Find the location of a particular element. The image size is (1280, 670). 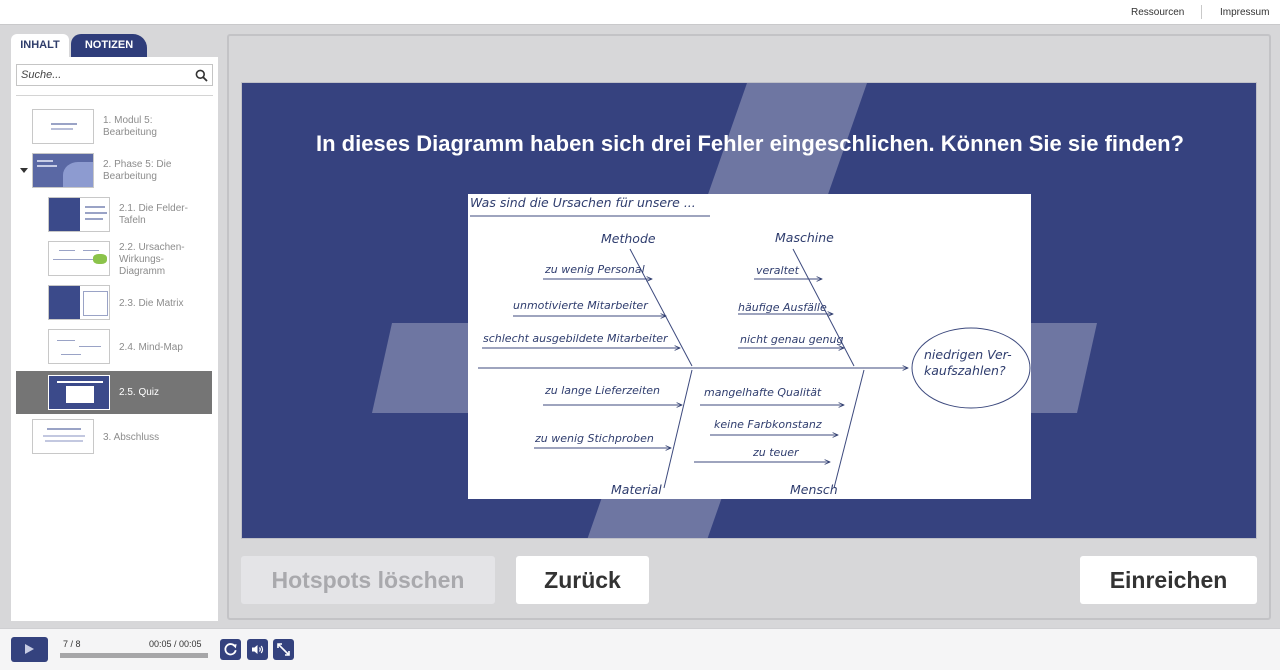

resources-link: Ressourcen is located at coordinates (1157, 12).